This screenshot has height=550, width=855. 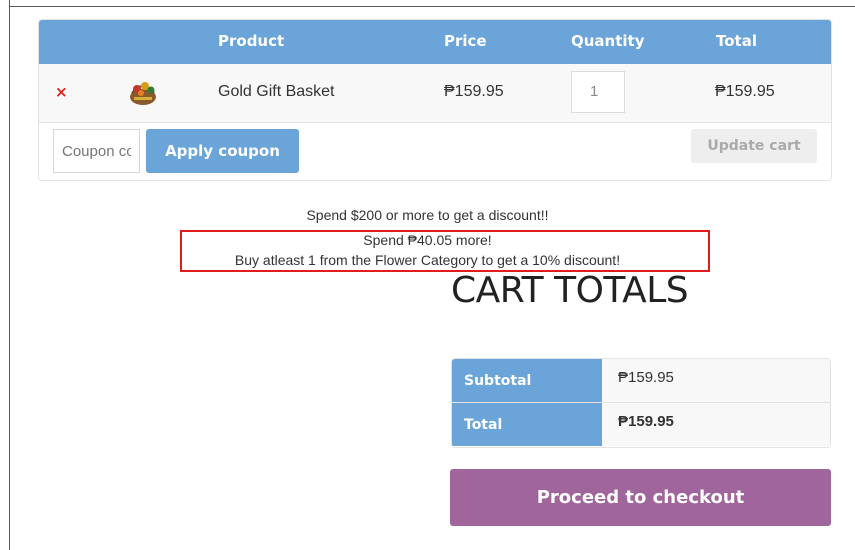 What do you see at coordinates (427, 215) in the screenshot?
I see `discount-notice: Spend $200 or more to get a discount!!` at bounding box center [427, 215].